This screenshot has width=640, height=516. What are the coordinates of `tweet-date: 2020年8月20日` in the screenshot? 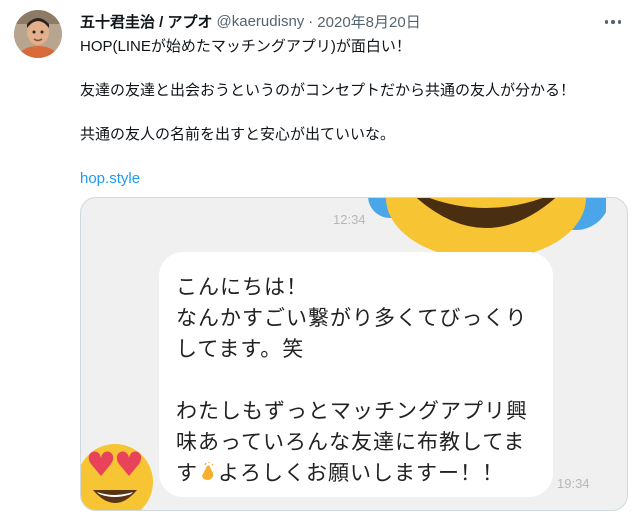 It's located at (368, 21).